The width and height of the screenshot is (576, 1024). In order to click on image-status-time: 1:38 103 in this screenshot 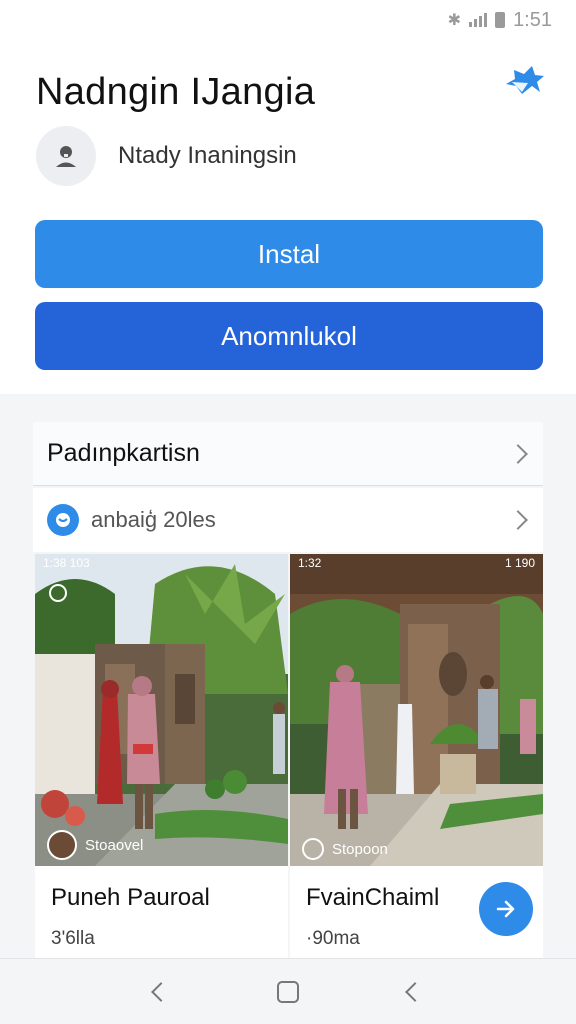, I will do `click(66, 563)`.